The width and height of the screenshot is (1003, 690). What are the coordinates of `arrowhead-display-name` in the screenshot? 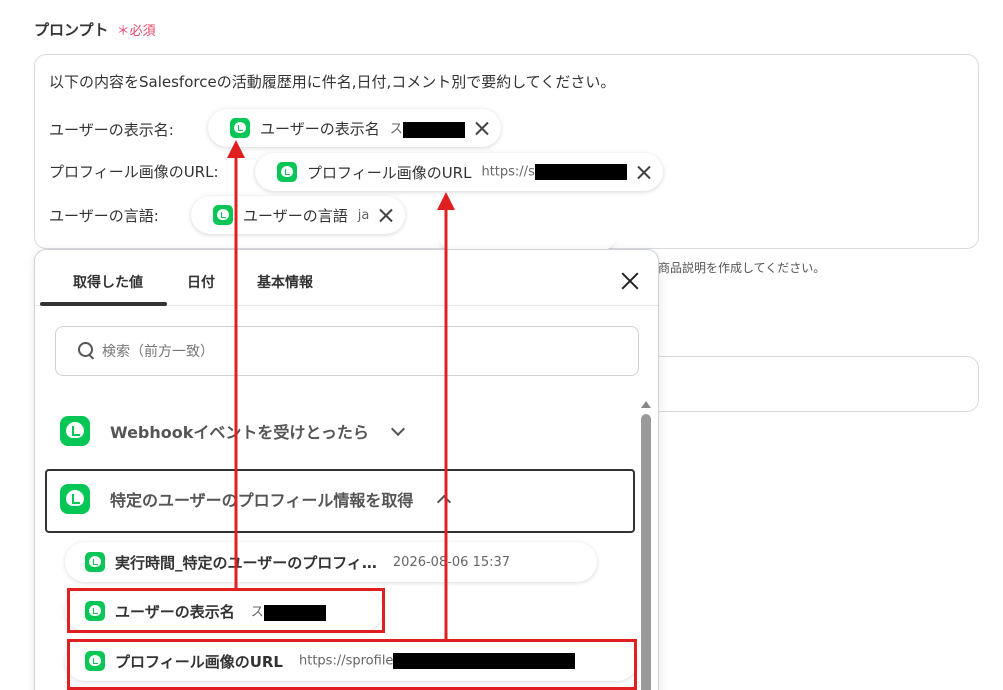 It's located at (236, 149).